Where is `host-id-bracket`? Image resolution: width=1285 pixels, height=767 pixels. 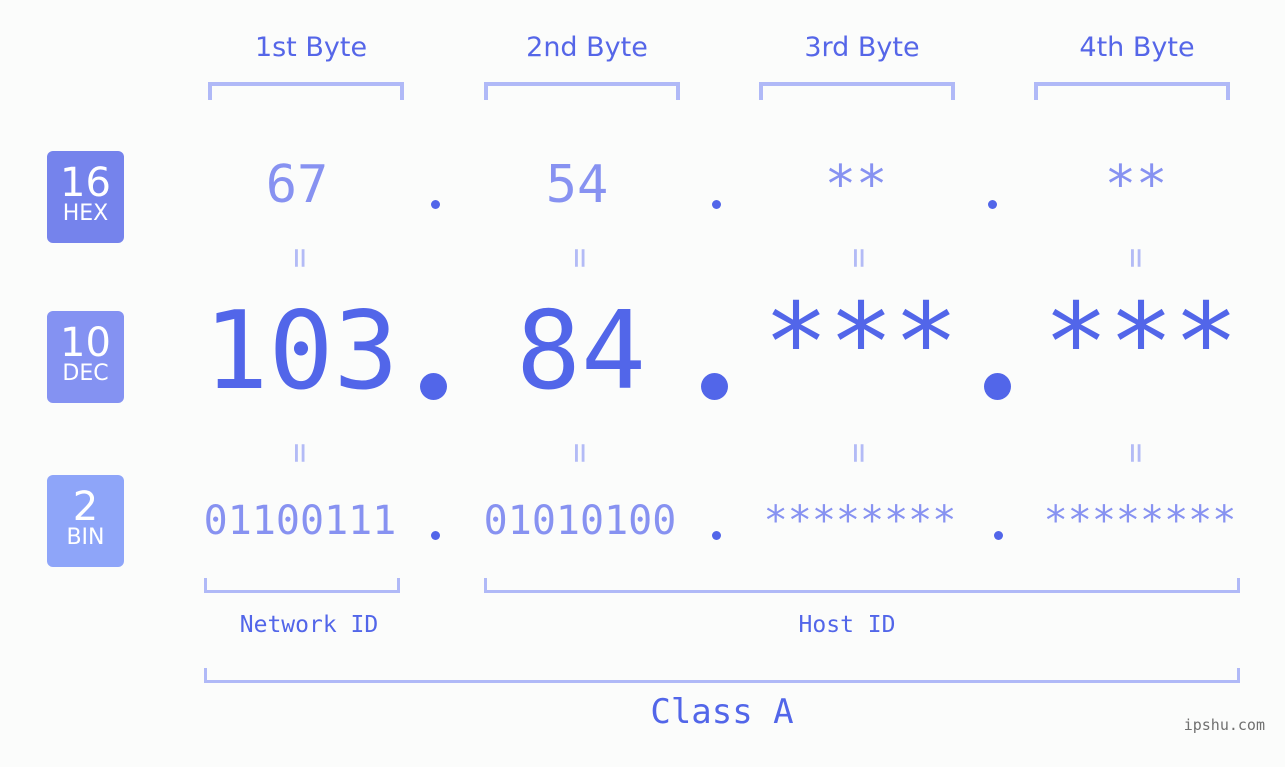
host-id-bracket is located at coordinates (862, 585).